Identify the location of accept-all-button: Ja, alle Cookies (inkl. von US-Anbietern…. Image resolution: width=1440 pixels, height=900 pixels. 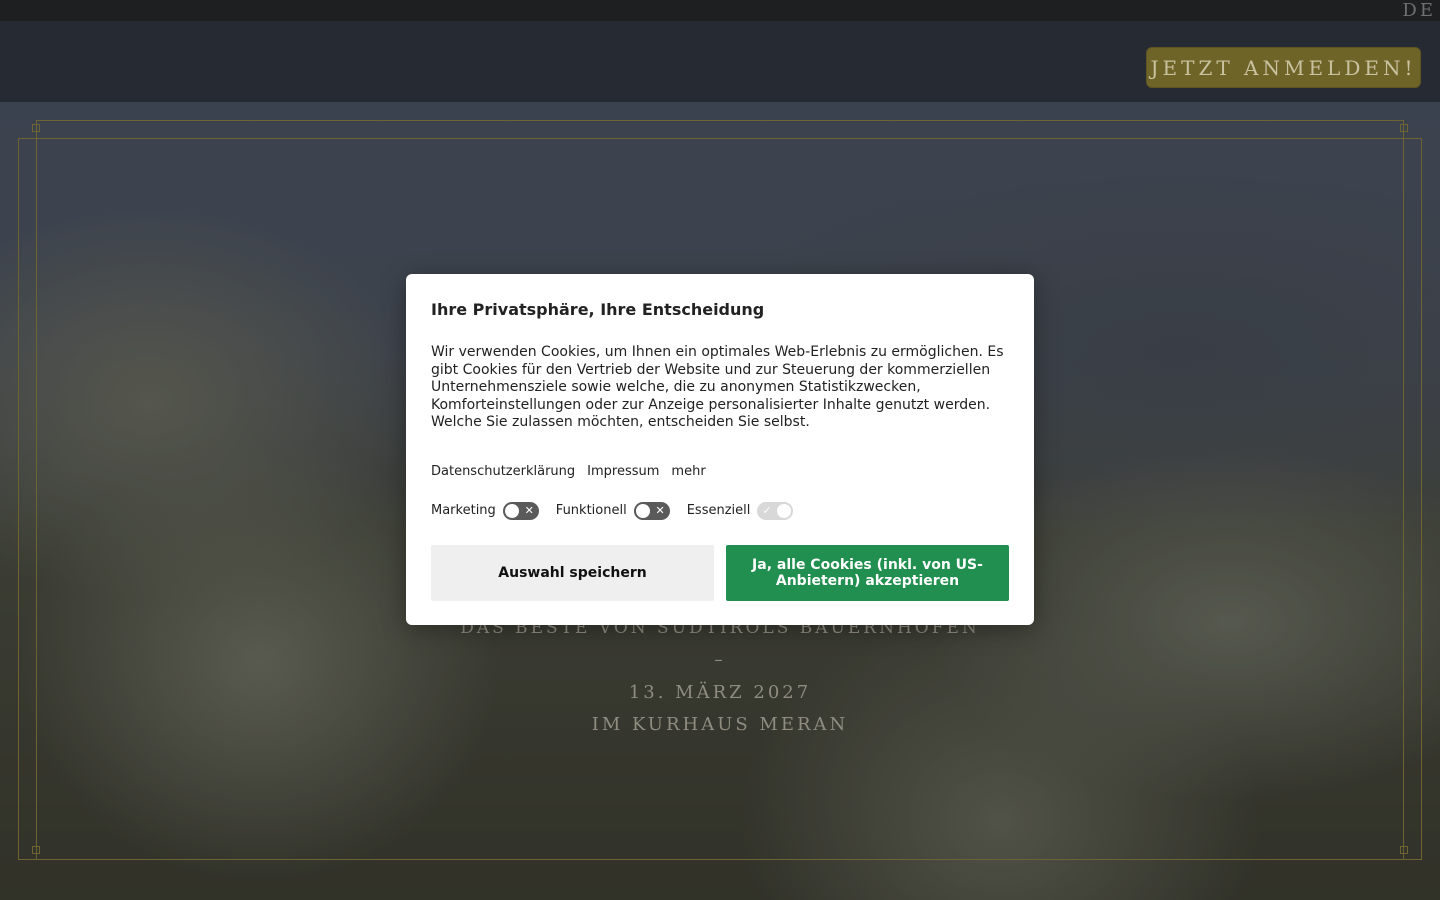
(867, 572).